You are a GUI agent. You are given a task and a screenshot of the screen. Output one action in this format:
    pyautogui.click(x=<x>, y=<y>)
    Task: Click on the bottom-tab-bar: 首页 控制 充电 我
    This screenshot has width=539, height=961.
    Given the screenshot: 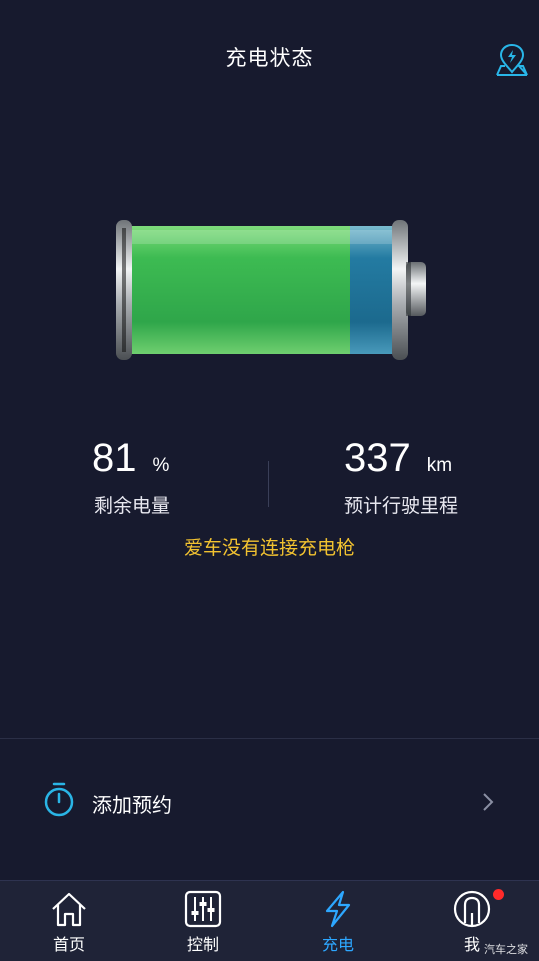 What is the action you would take?
    pyautogui.click(x=269, y=920)
    